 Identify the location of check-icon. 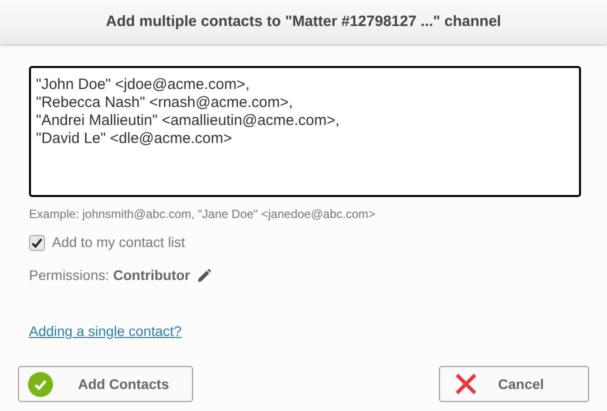
(40, 384).